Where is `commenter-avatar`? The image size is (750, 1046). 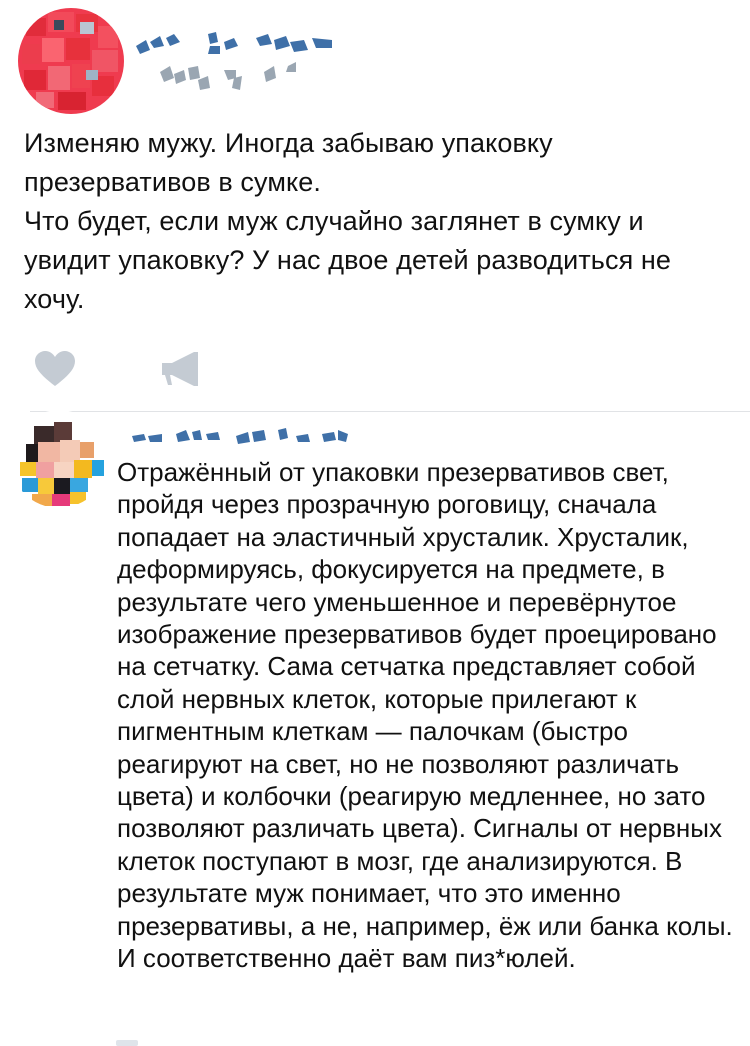 commenter-avatar is located at coordinates (59, 459).